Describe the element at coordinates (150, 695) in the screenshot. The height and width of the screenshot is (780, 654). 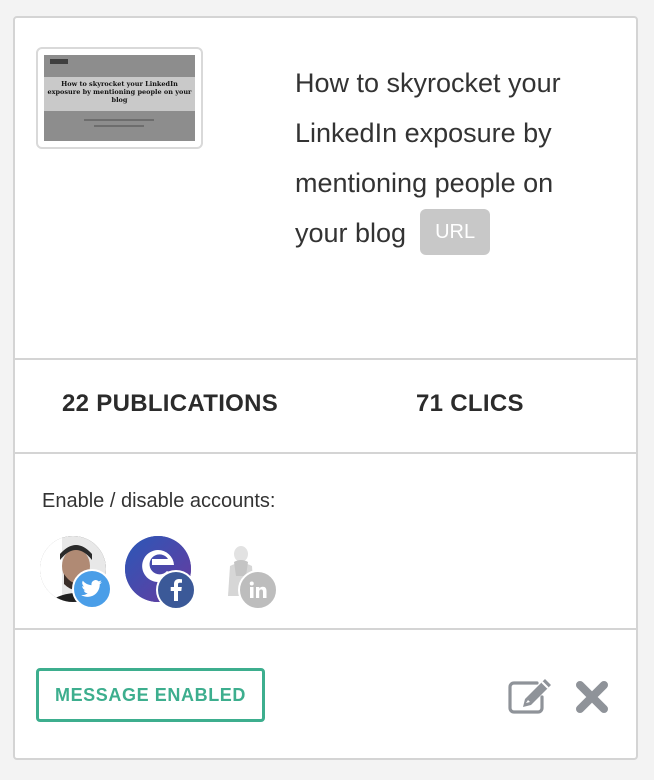
I see `message-enabled-button: MESSAGE ENABLED` at that location.